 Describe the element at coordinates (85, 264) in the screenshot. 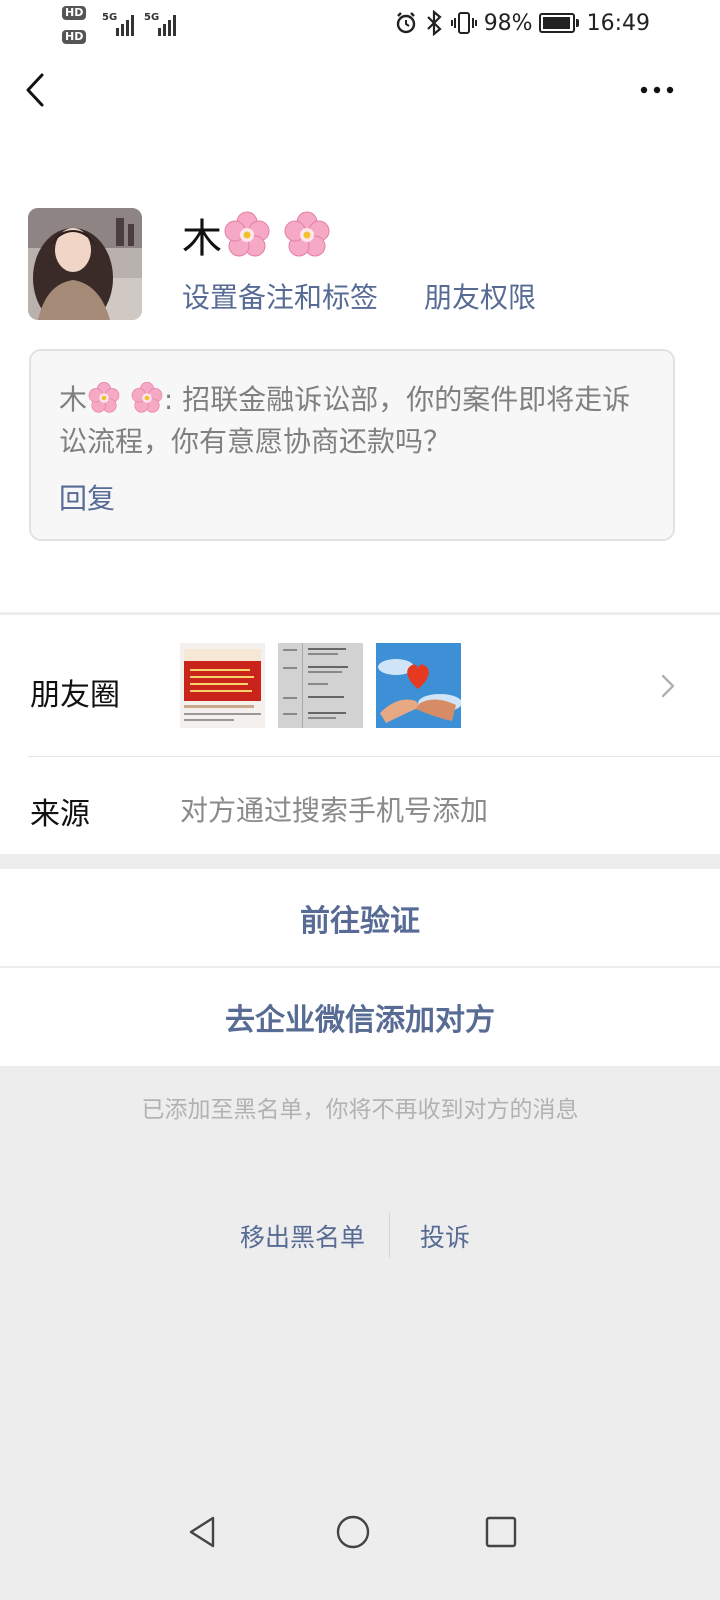

I see `avatar` at that location.